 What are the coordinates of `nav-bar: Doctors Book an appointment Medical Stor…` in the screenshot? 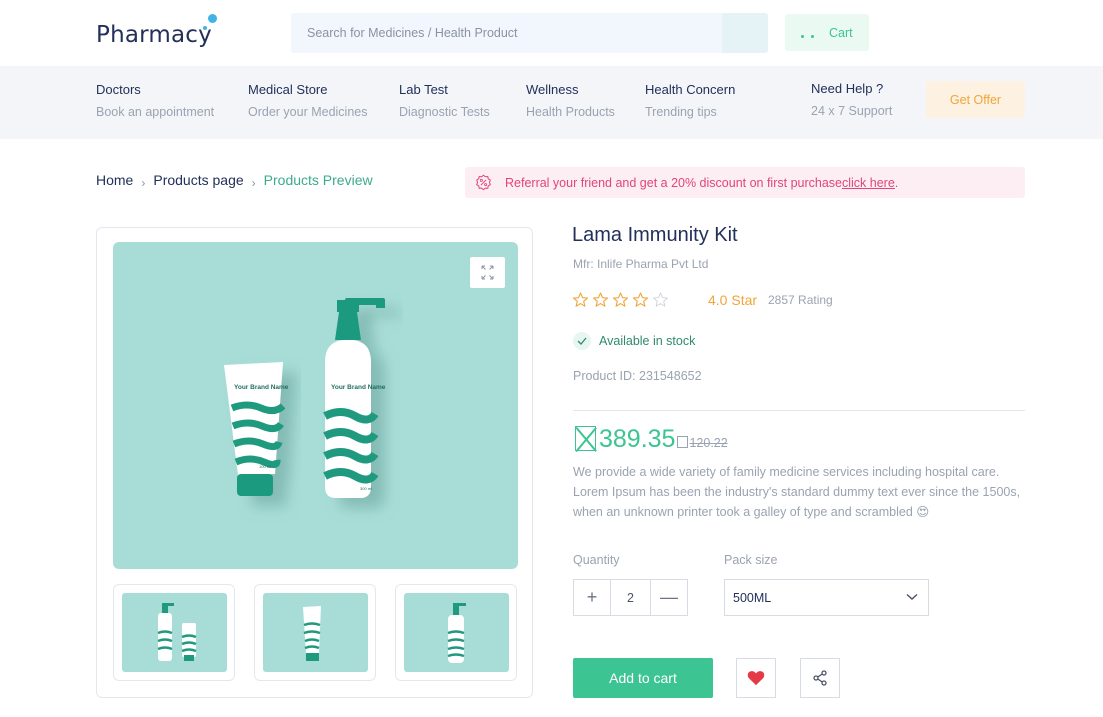 It's located at (551, 102).